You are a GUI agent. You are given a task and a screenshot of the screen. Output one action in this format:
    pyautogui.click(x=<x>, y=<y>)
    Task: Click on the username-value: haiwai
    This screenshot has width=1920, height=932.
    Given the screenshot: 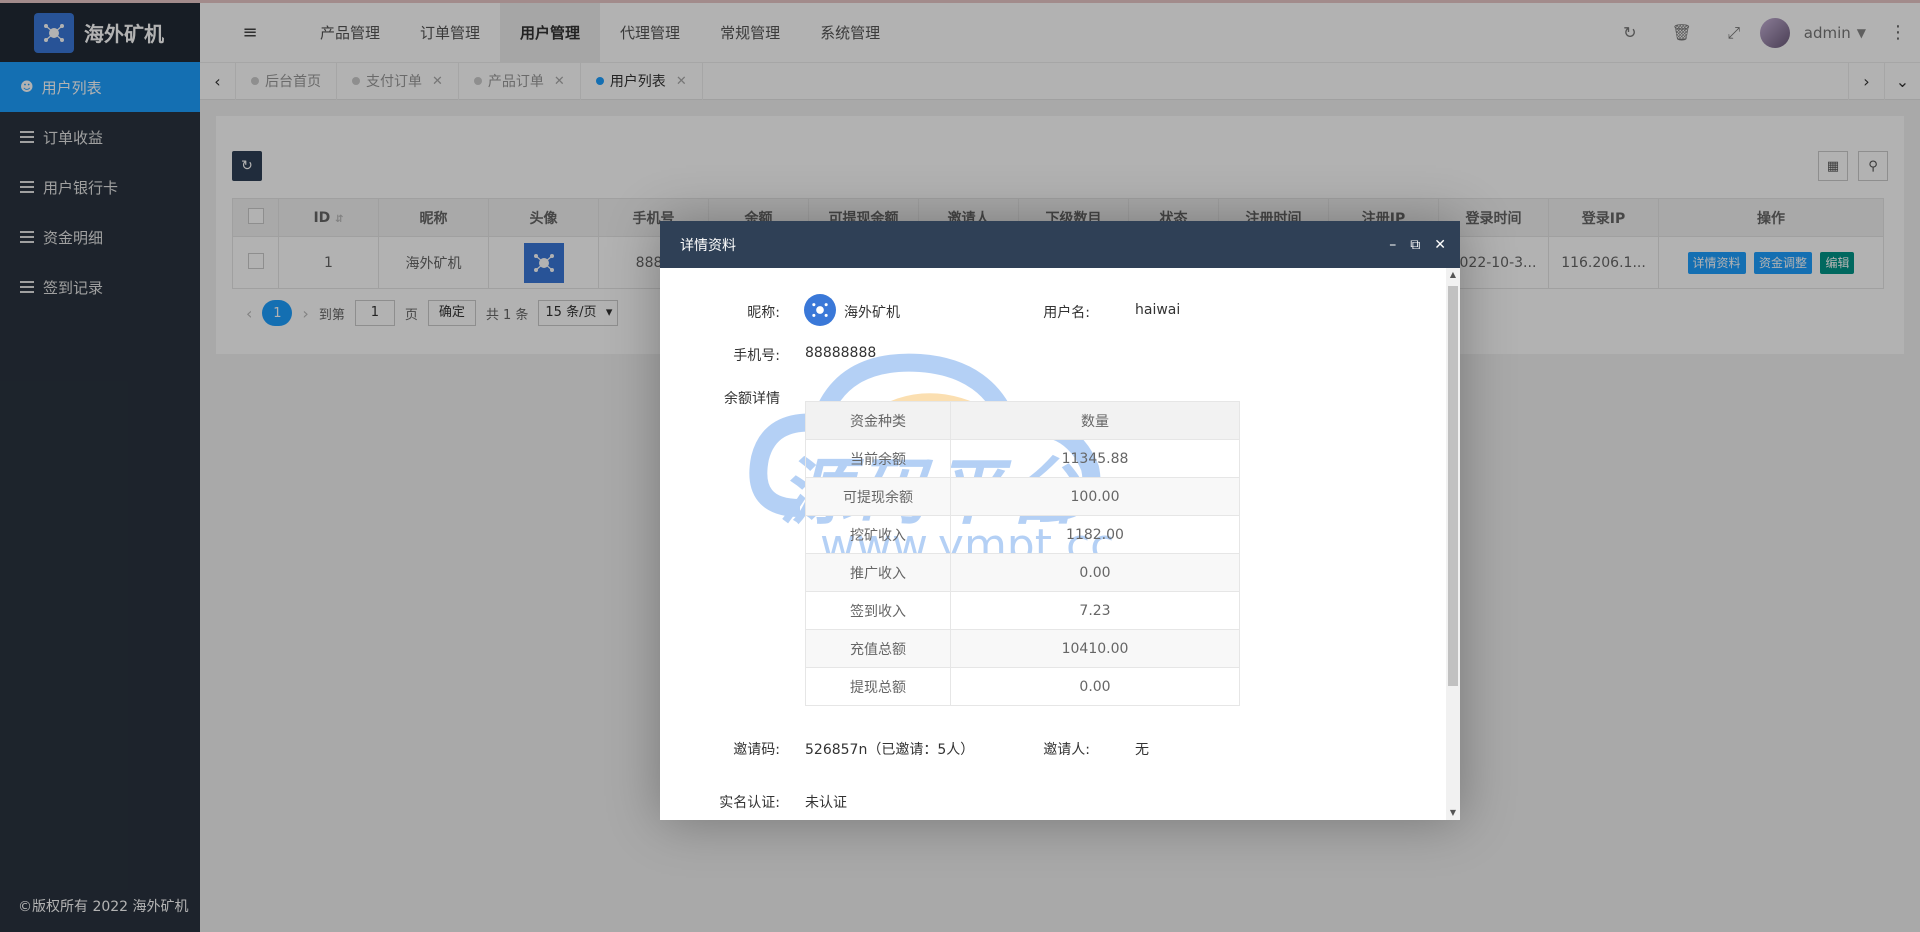 What is the action you would take?
    pyautogui.click(x=1158, y=310)
    